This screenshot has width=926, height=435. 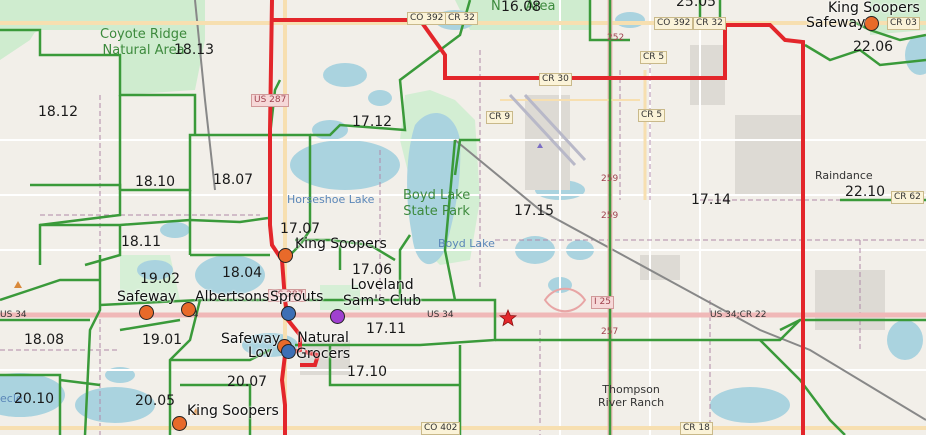 I want to click on store-label-loveland: Lov, so click(x=260, y=353).